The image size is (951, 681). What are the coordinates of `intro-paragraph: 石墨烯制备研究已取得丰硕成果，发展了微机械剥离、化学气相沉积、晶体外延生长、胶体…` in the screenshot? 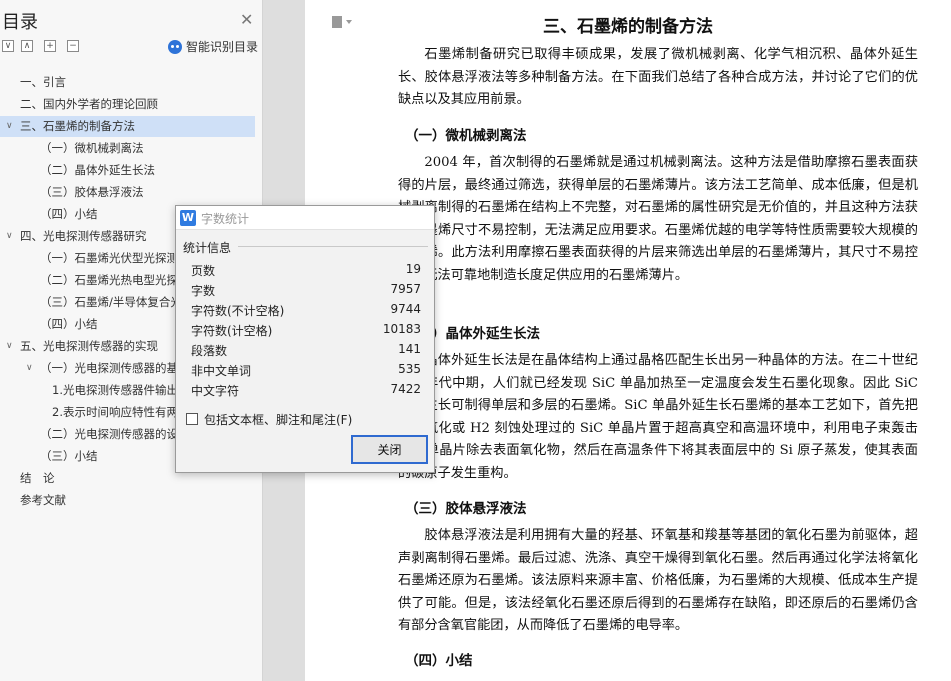 It's located at (658, 77).